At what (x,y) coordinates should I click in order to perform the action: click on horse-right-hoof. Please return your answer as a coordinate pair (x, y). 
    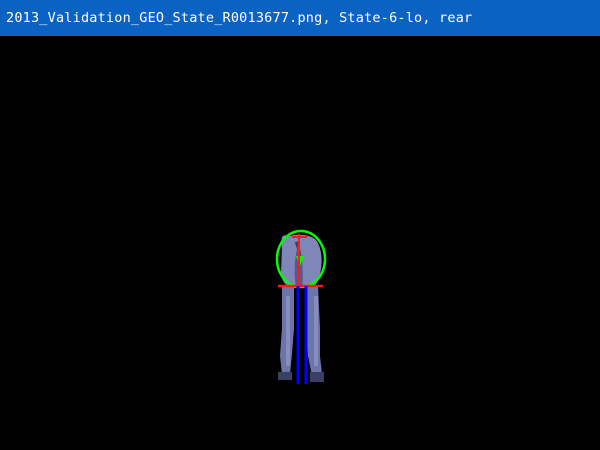
    Looking at the image, I should click on (317, 377).